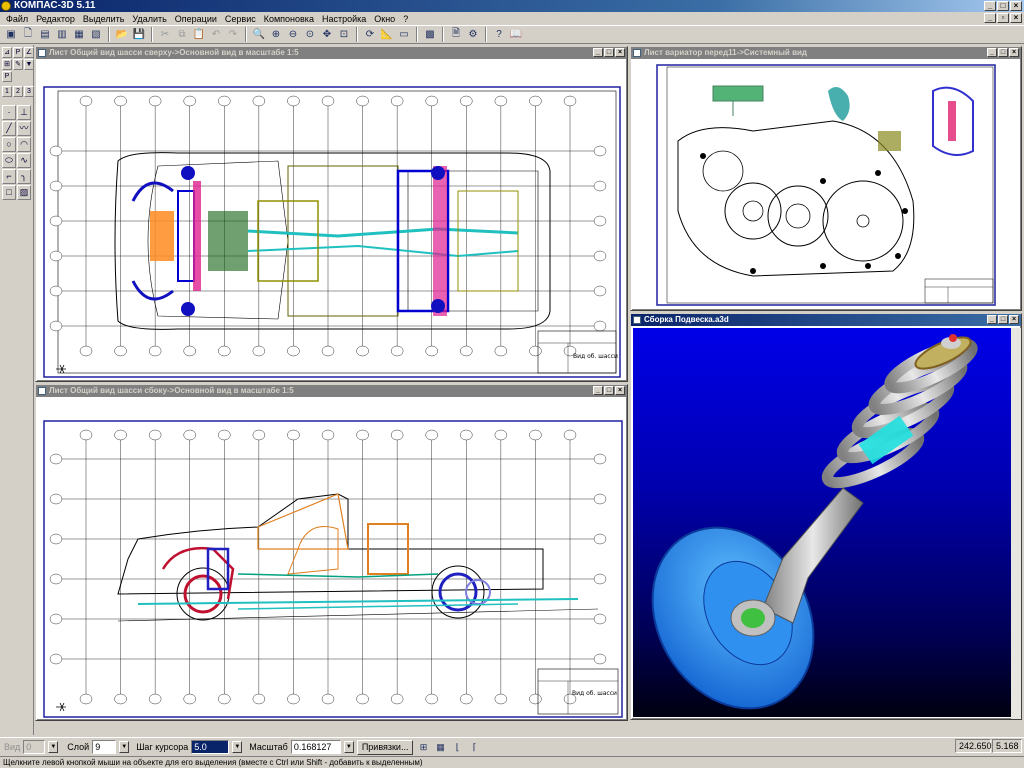  What do you see at coordinates (29, 91) in the screenshot?
I see `tab-3: 3` at bounding box center [29, 91].